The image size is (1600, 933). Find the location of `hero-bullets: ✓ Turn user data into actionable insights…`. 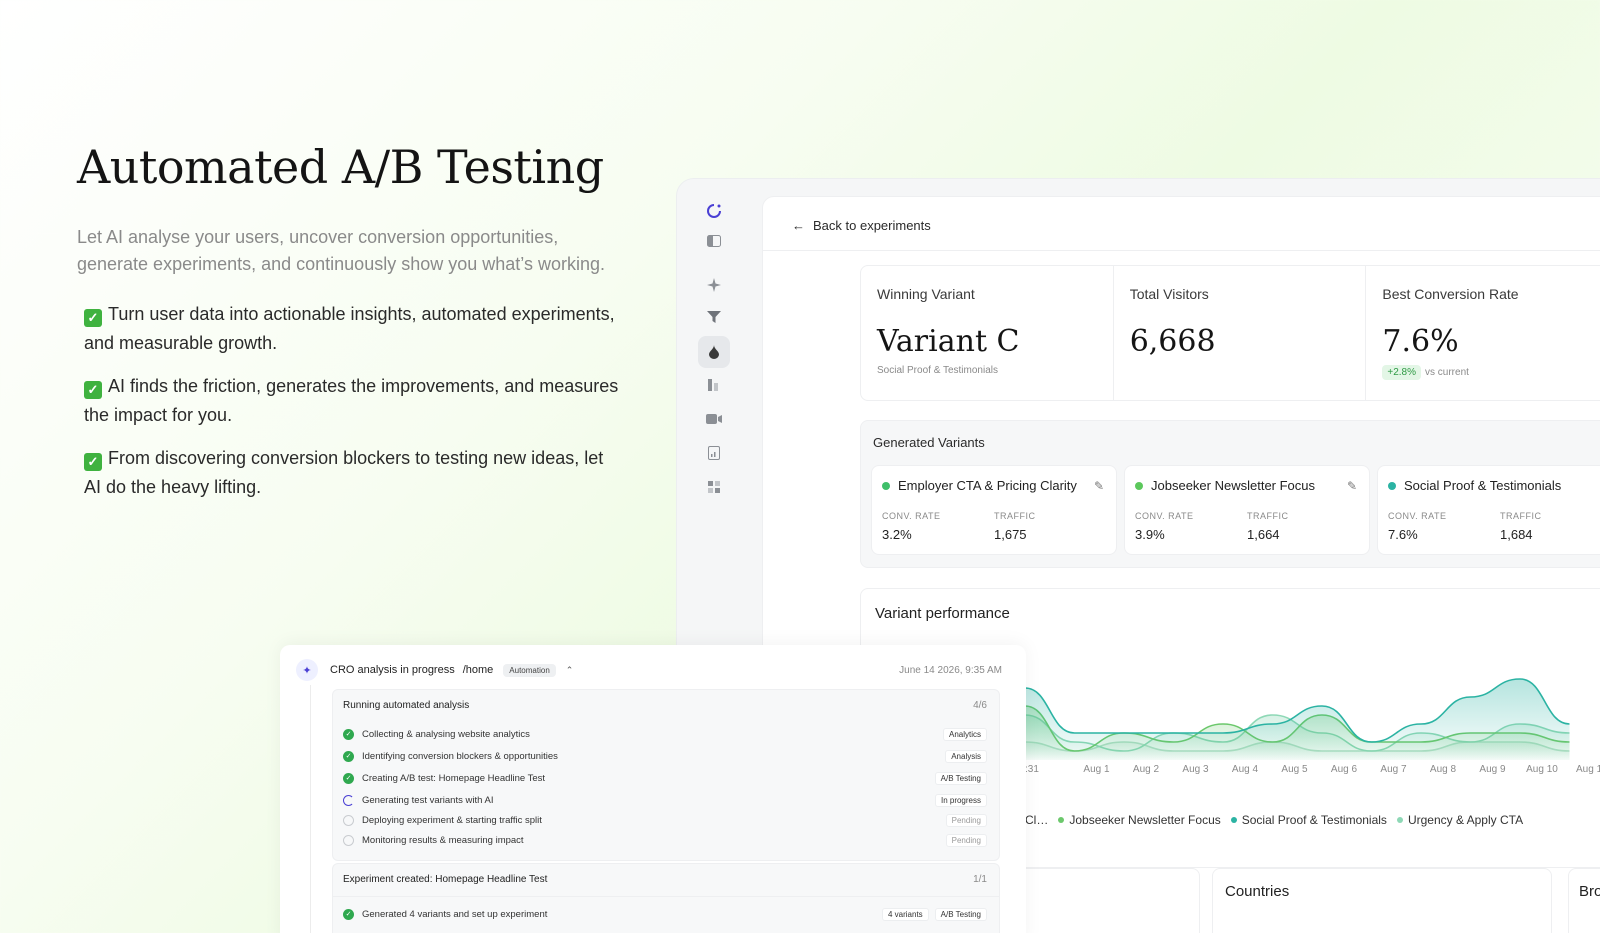

hero-bullets: ✓ Turn user data into actionable insights… is located at coordinates (360, 401).